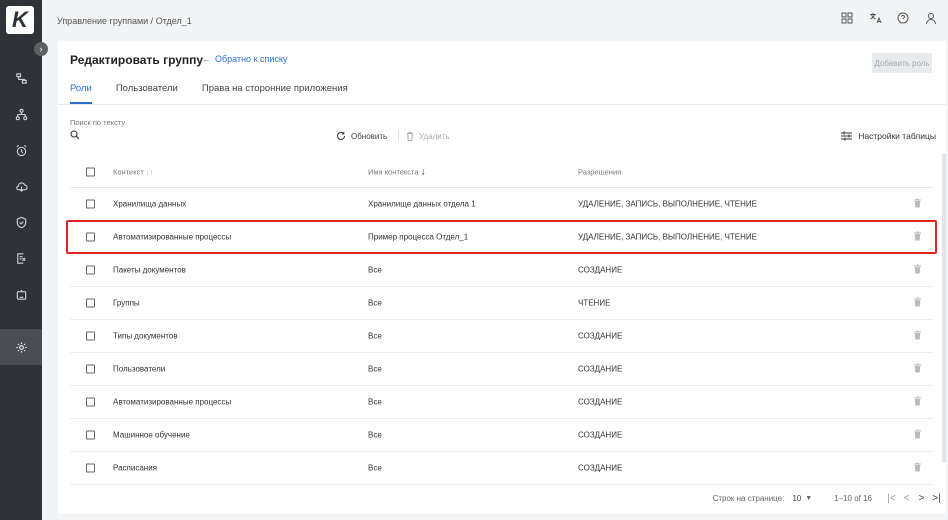 The image size is (948, 520). Describe the element at coordinates (251, 59) in the screenshot. I see `back-to-list-label: Обратно к списку` at that location.